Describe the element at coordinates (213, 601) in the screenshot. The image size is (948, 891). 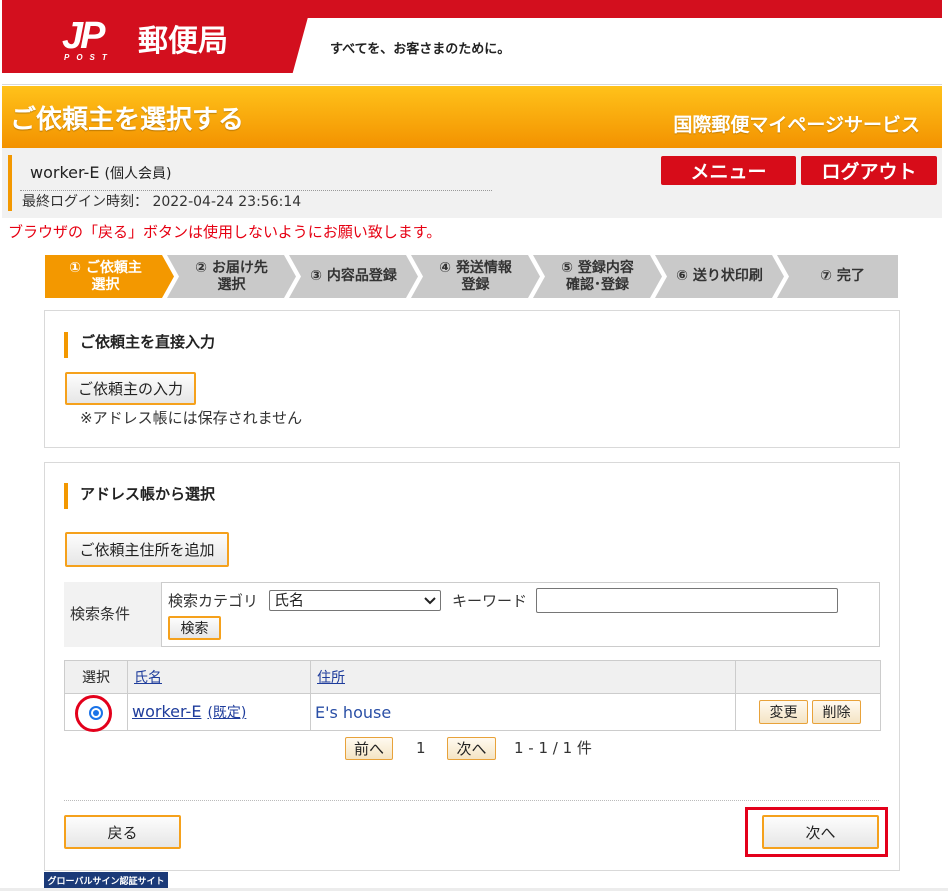
I see `search-category-label: 検索カテゴリ` at that location.